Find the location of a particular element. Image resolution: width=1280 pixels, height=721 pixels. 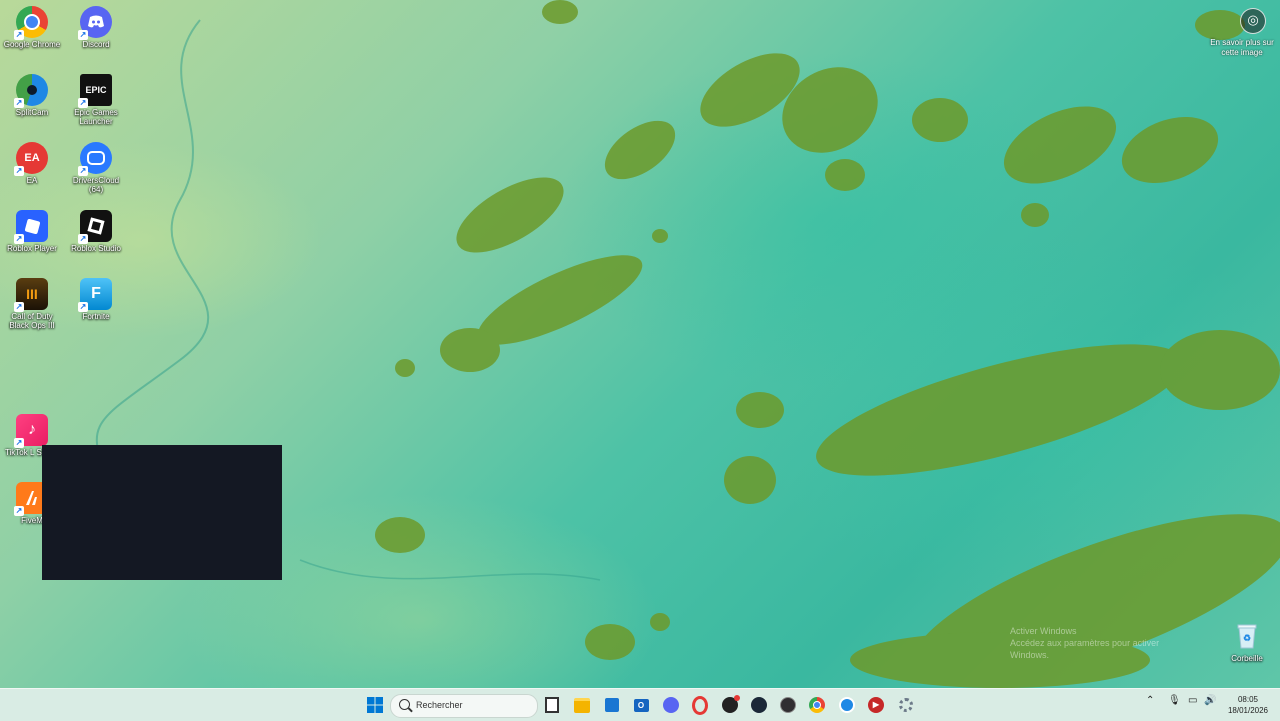

call-of-duty-glyph: III is located at coordinates (32, 294).